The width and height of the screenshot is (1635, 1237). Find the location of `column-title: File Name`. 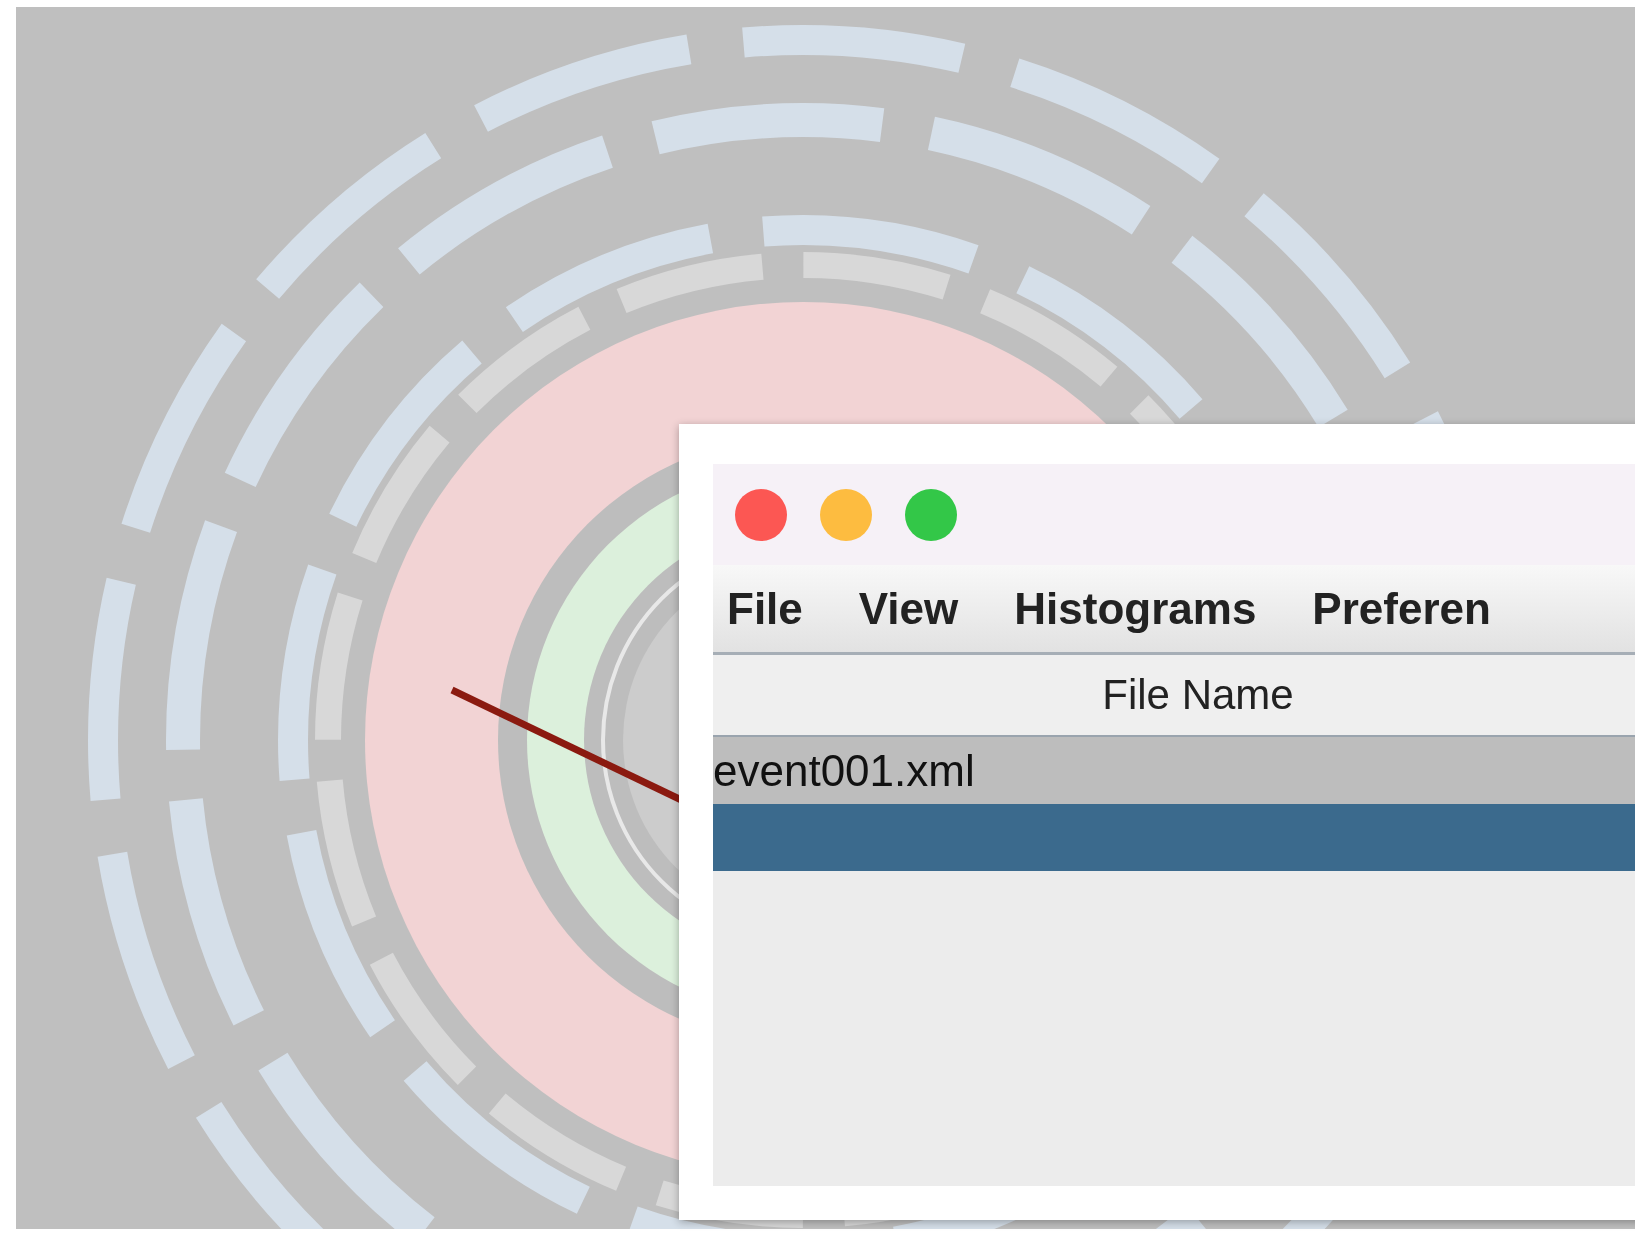

column-title: File Name is located at coordinates (1198, 695).